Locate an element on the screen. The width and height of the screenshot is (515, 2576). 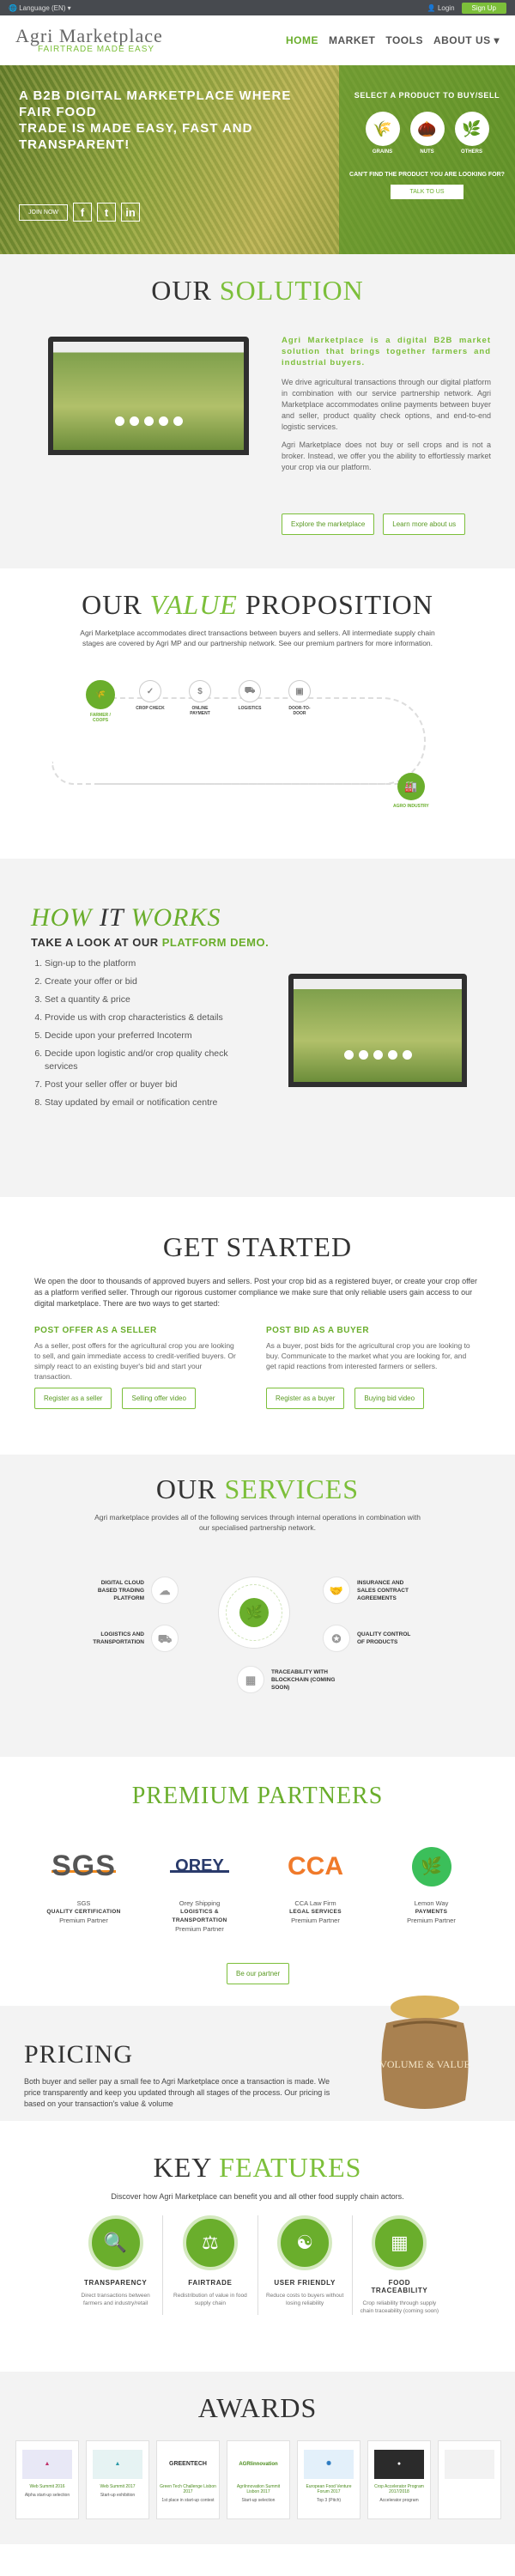
nav-home: HOME is located at coordinates (302, 40).